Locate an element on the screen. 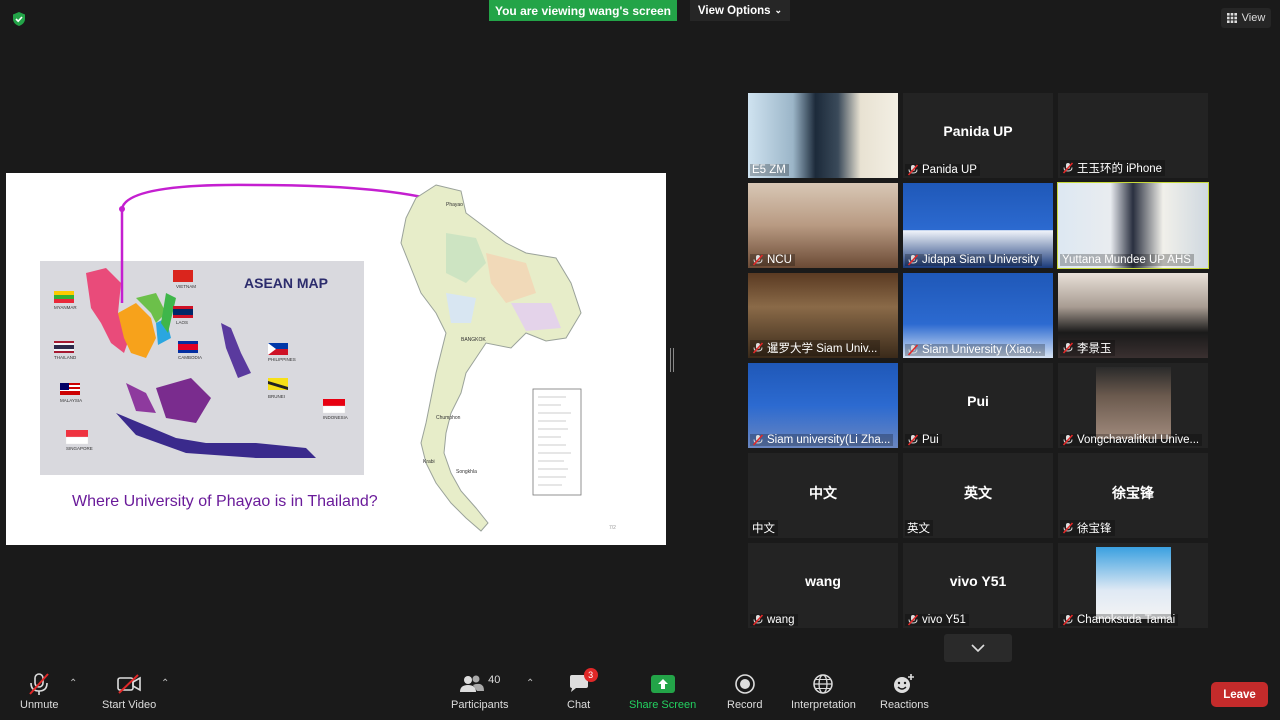  flag-label: MALAYSIA is located at coordinates (71, 400).